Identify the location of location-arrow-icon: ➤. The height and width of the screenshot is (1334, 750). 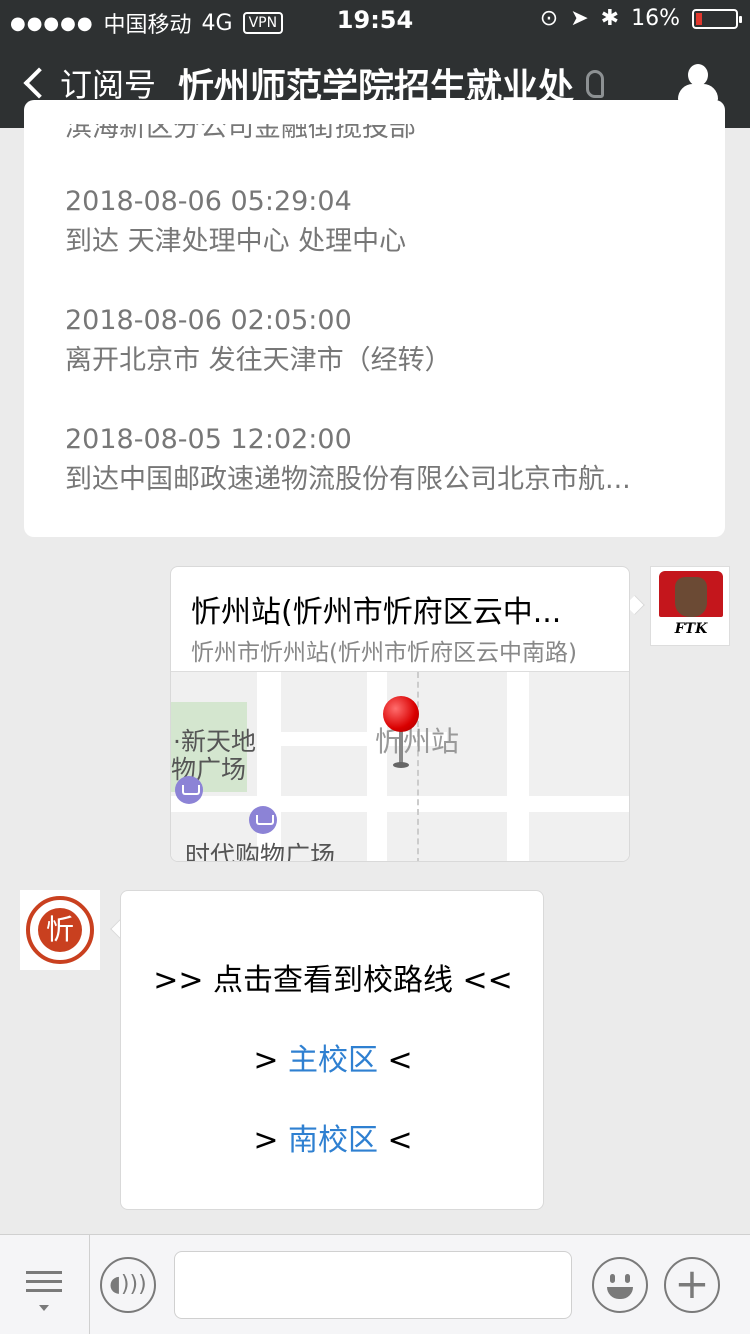
(579, 18).